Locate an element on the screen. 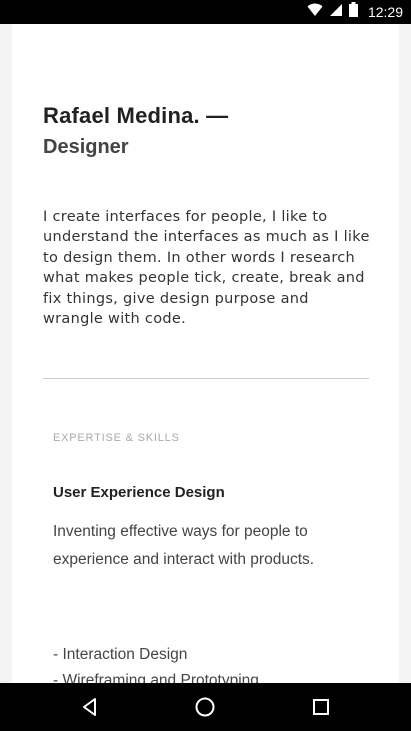 Image resolution: width=411 pixels, height=731 pixels. expertise-section-label: EXPERTISE & SKILLS is located at coordinates (116, 438).